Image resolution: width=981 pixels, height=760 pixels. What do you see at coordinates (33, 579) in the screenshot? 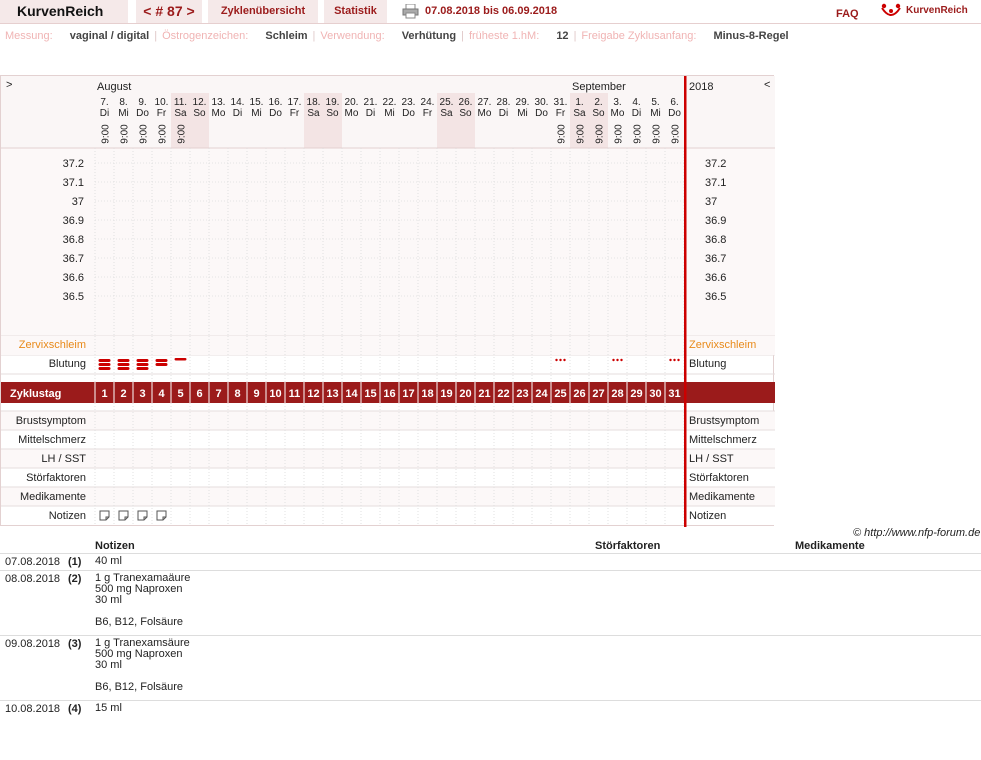
I see `note-date: 08.08.2018` at bounding box center [33, 579].